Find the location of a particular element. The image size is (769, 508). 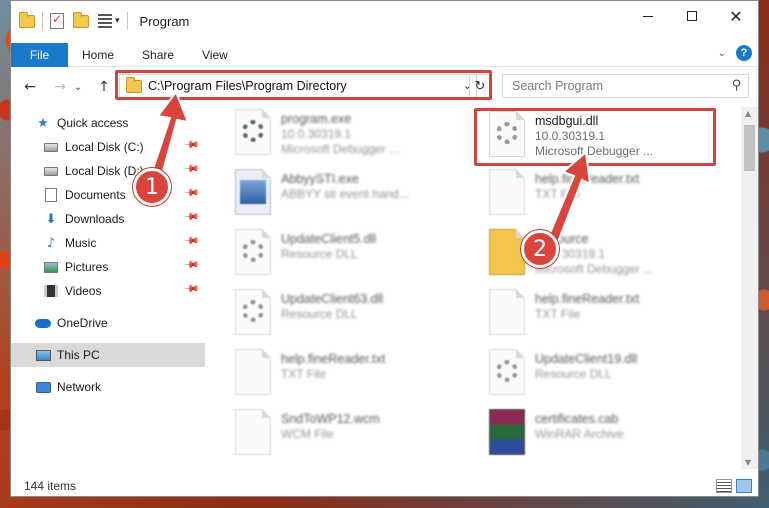

file-item: UpdateClient5.dll Resource DLL is located at coordinates (350, 257).